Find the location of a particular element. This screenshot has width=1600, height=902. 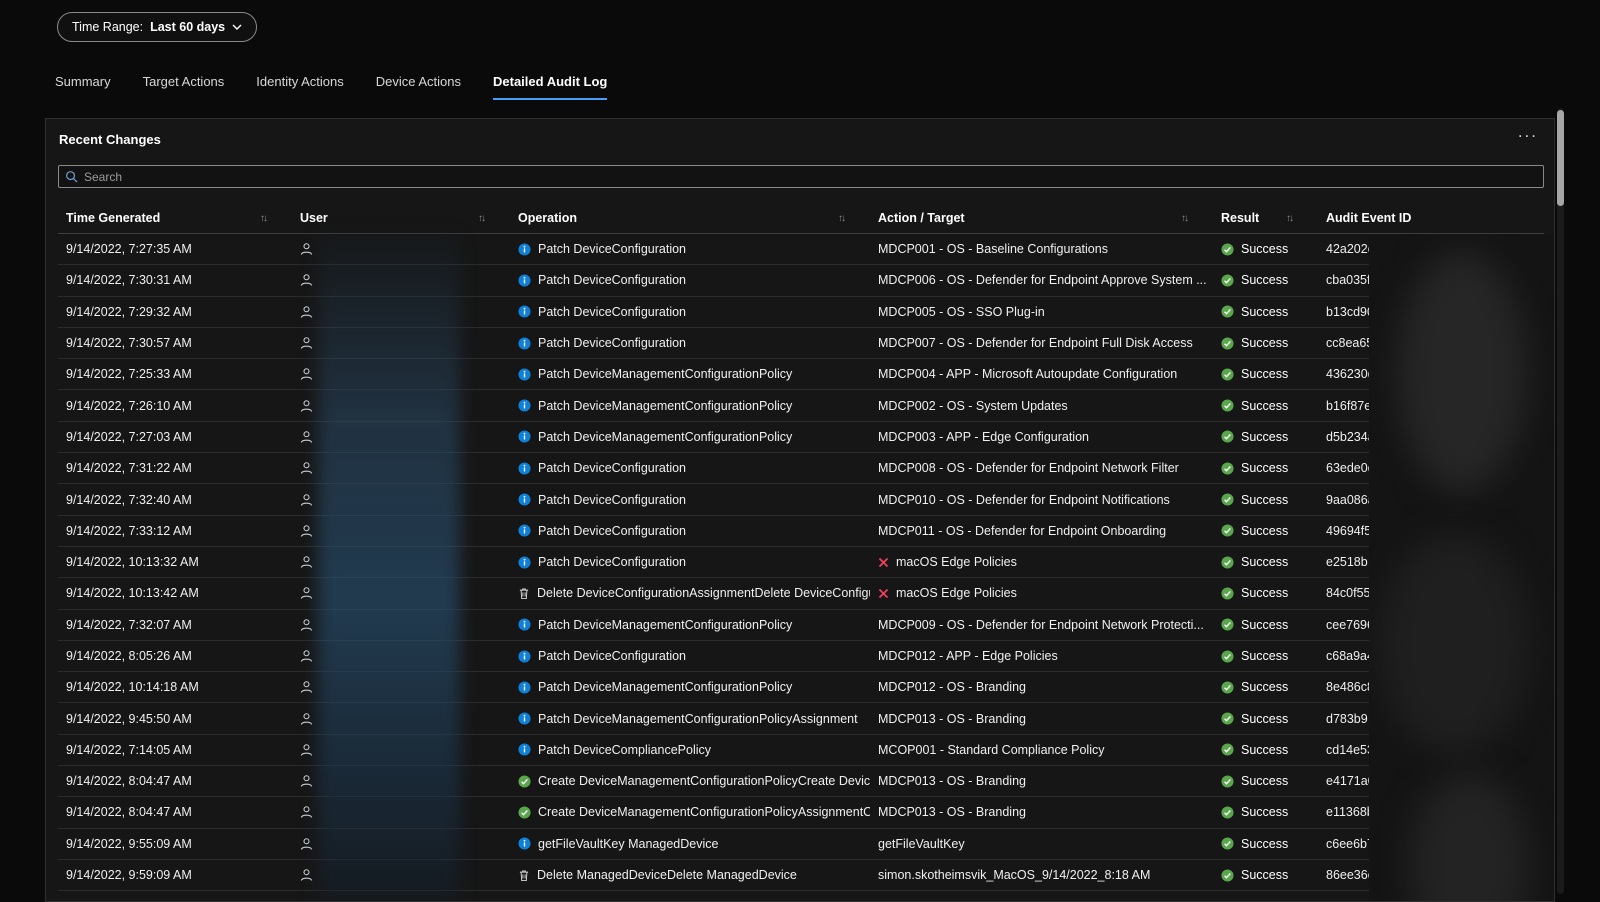

target-text: MDCP013 - OS - Branding is located at coordinates (952, 812).